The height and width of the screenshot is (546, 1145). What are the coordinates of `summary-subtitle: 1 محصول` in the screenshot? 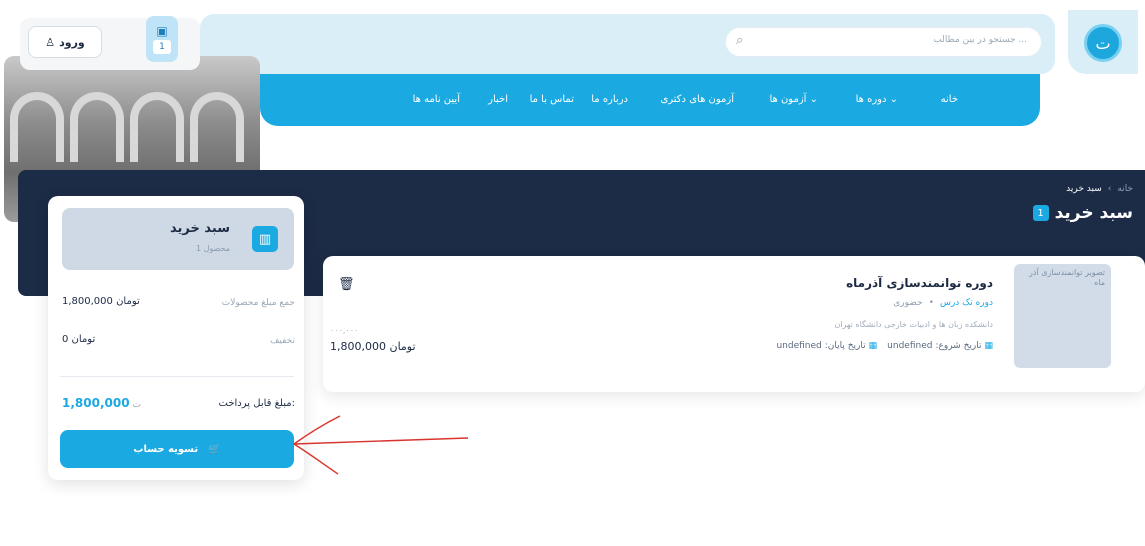 It's located at (213, 248).